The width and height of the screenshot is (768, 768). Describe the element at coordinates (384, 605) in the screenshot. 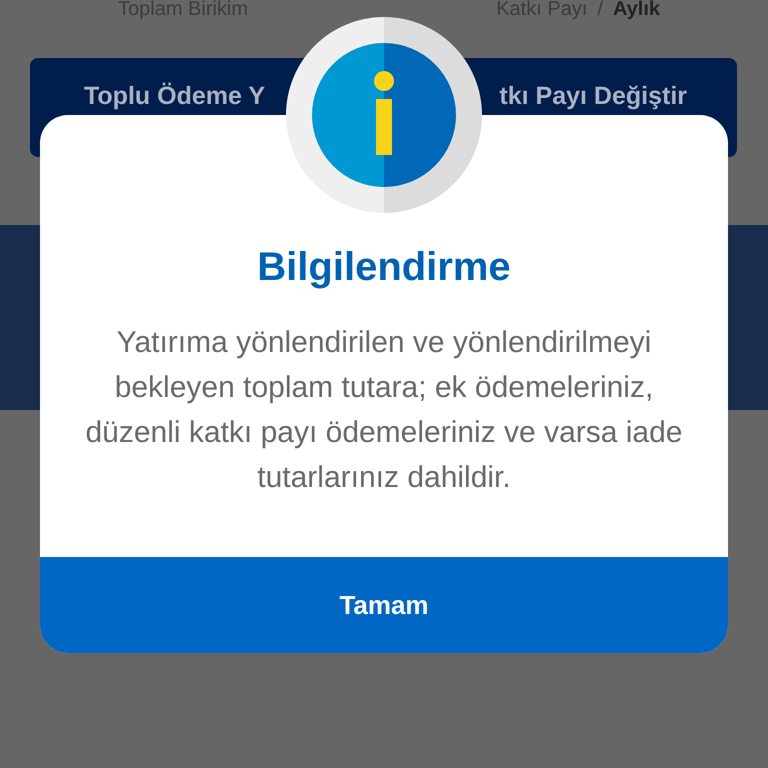

I see `ok-button: Tamam` at that location.